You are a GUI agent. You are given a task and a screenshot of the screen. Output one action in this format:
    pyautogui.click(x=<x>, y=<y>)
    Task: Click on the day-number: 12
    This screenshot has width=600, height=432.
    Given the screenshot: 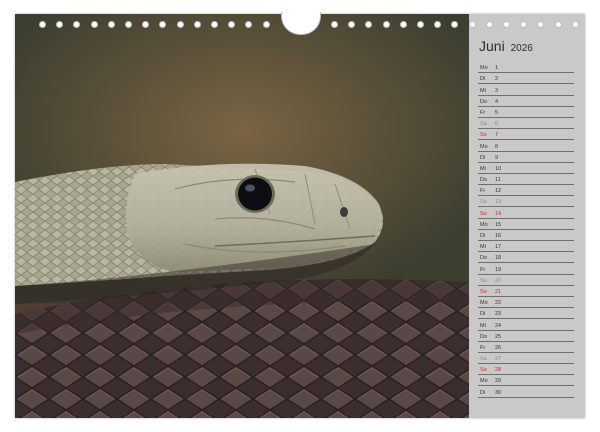 What is the action you would take?
    pyautogui.click(x=498, y=191)
    